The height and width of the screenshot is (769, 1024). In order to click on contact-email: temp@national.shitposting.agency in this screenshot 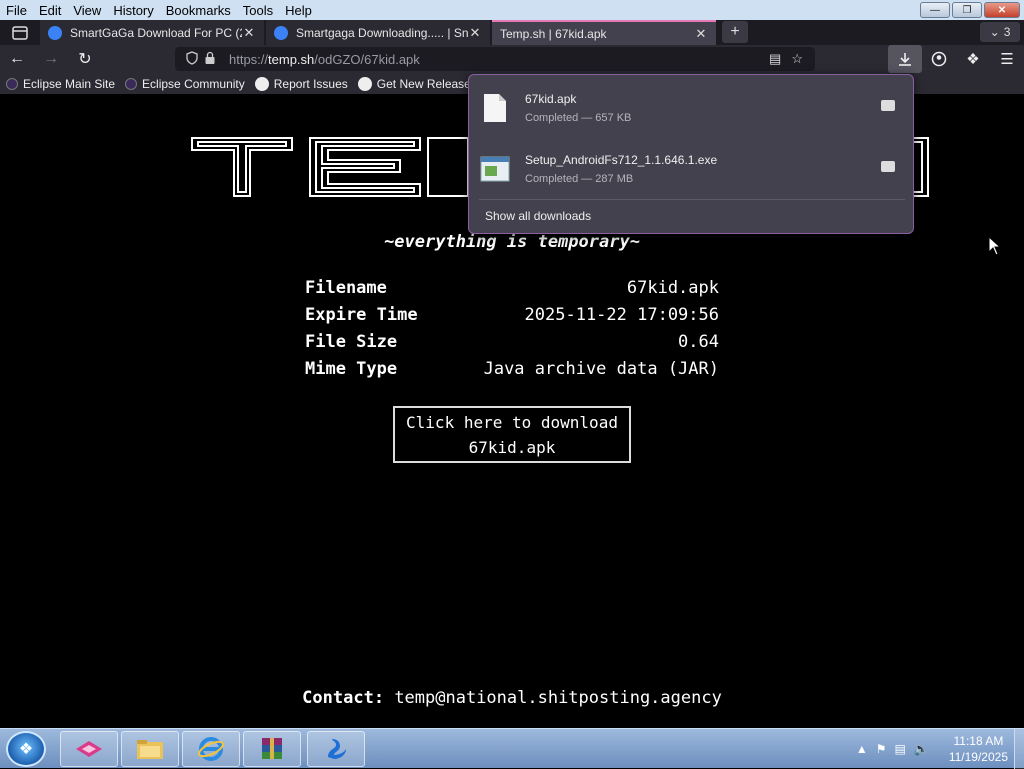, I will do `click(558, 698)`.